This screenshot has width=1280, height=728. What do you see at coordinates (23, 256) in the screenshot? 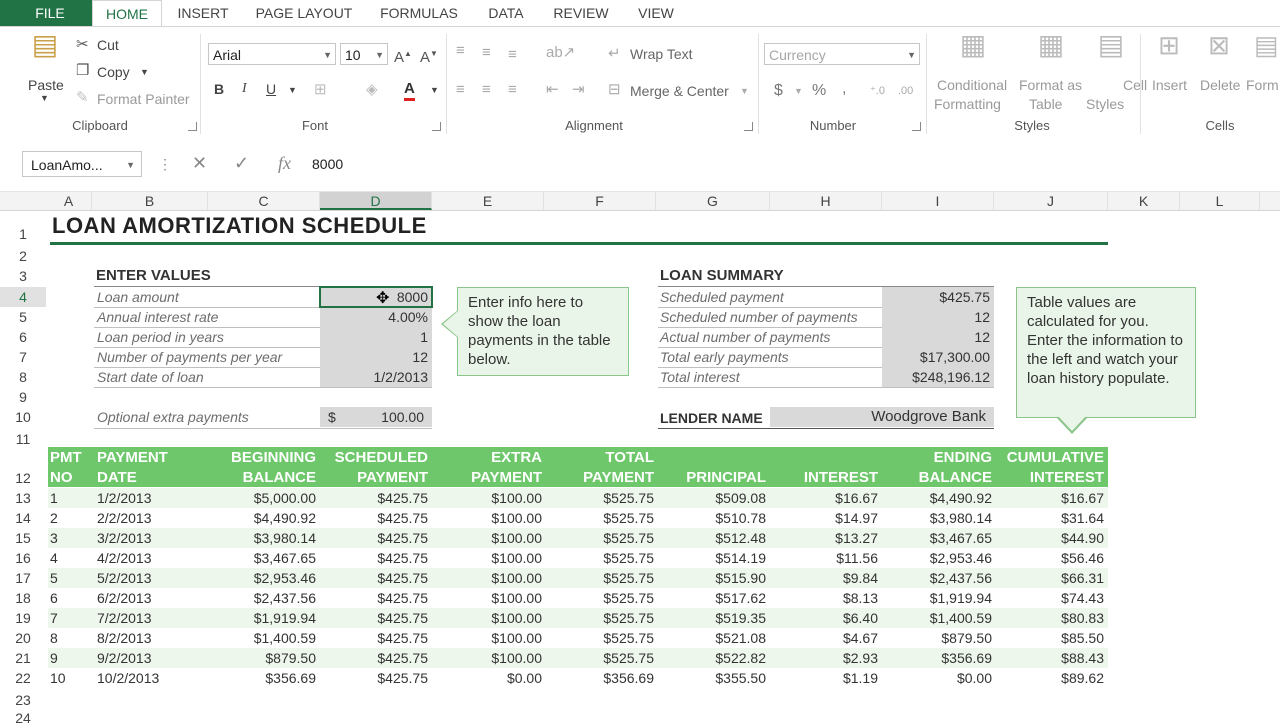
I see `row-header: 2` at bounding box center [23, 256].